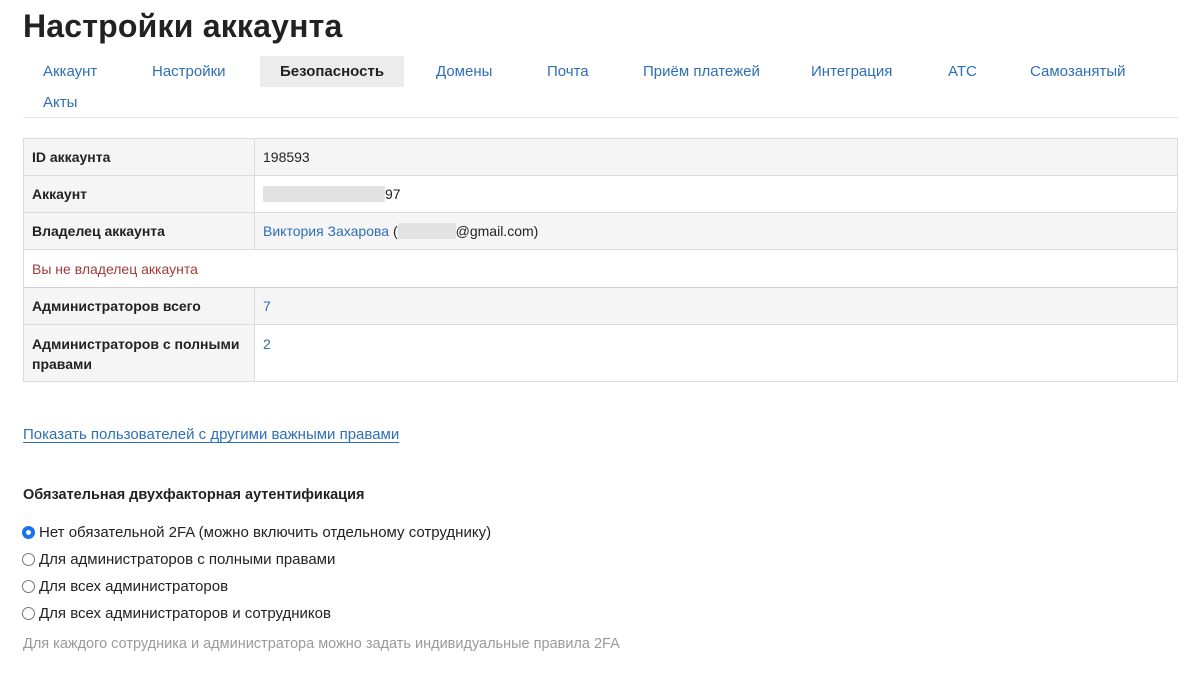  Describe the element at coordinates (139, 306) in the screenshot. I see `admins-total-label: Администраторов всего` at that location.